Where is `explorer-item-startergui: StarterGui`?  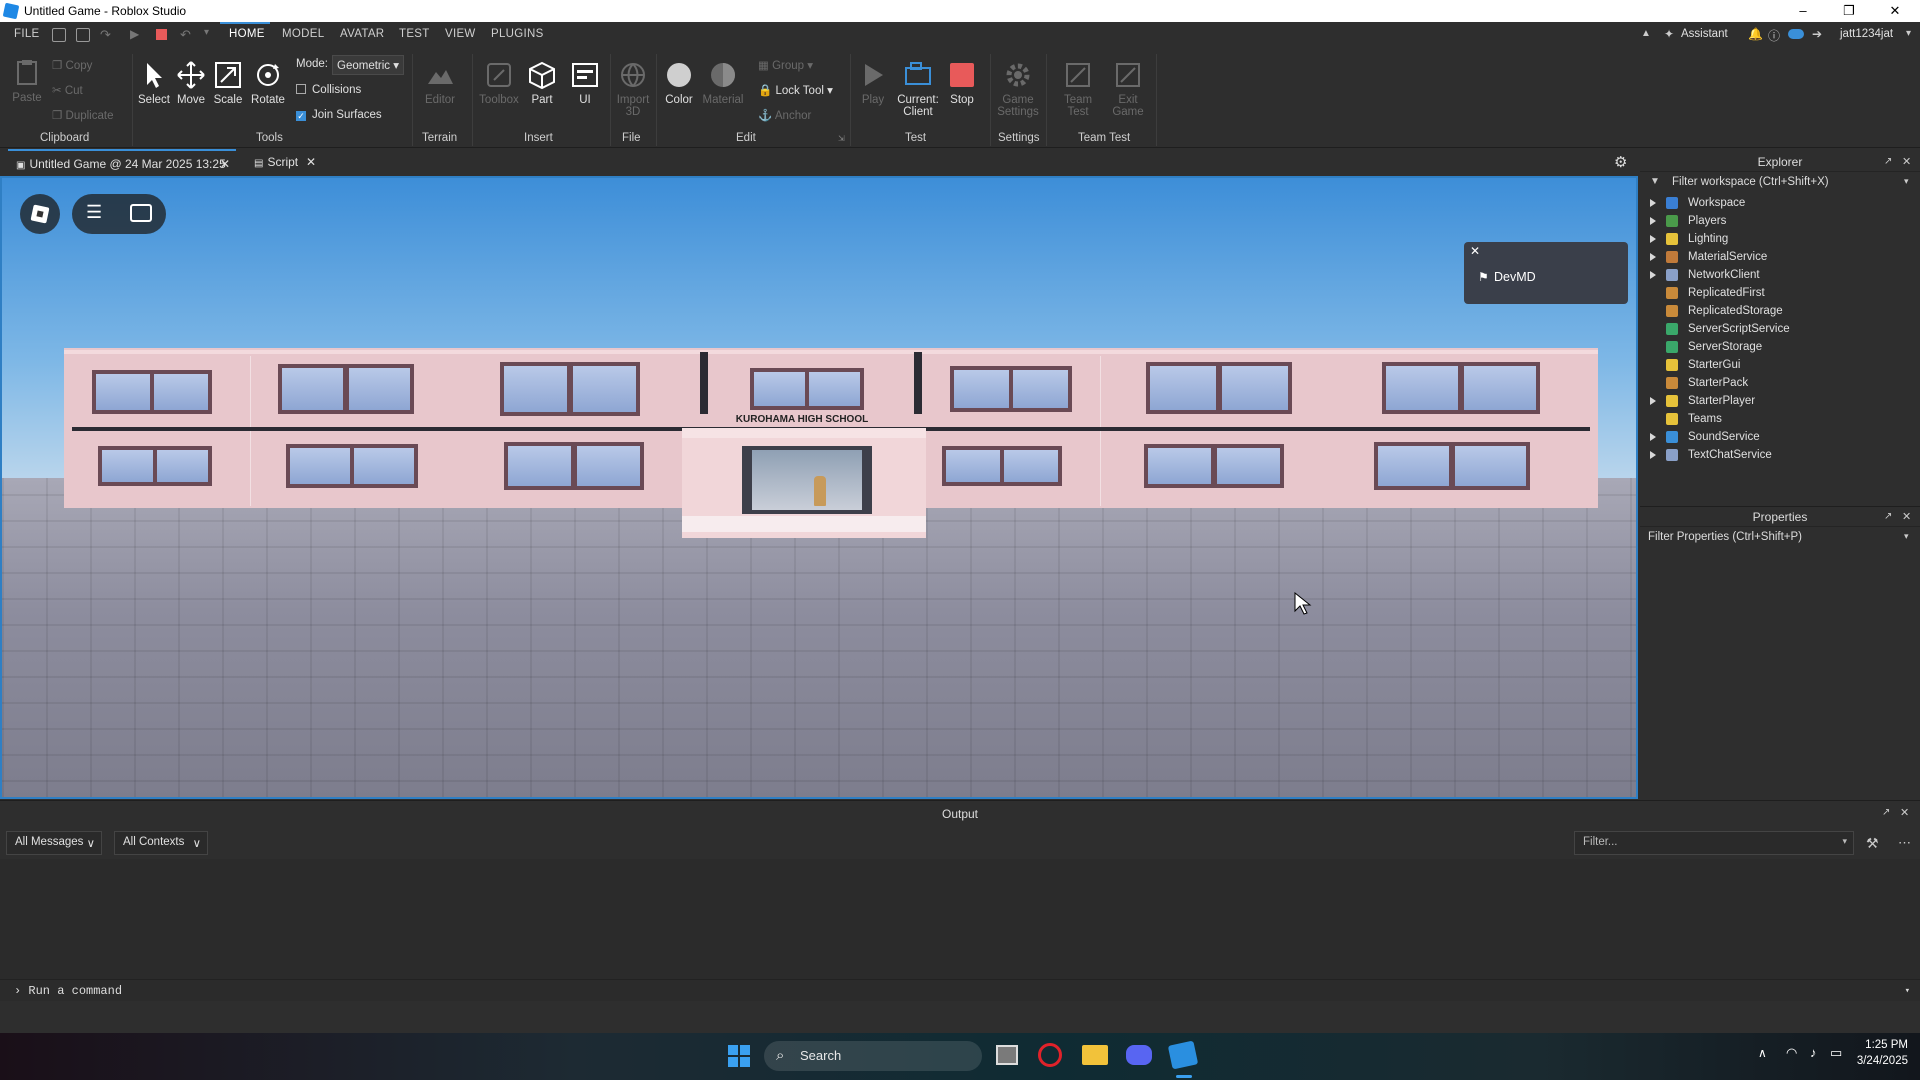 explorer-item-startergui: StarterGui is located at coordinates (1780, 365).